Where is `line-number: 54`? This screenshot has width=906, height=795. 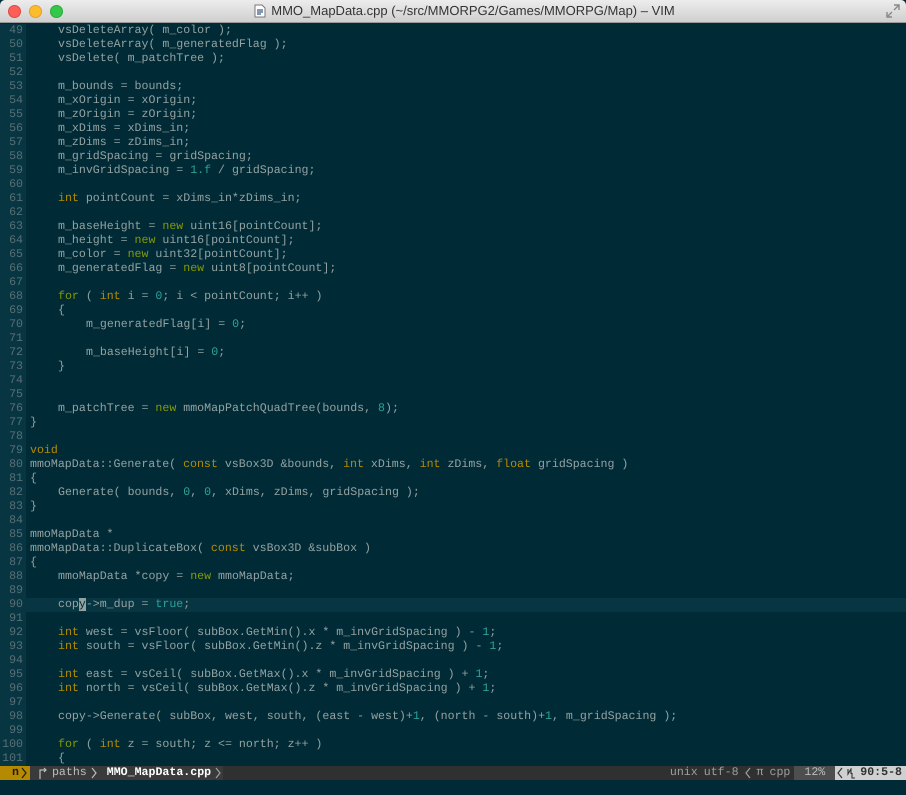
line-number: 54 is located at coordinates (13, 101).